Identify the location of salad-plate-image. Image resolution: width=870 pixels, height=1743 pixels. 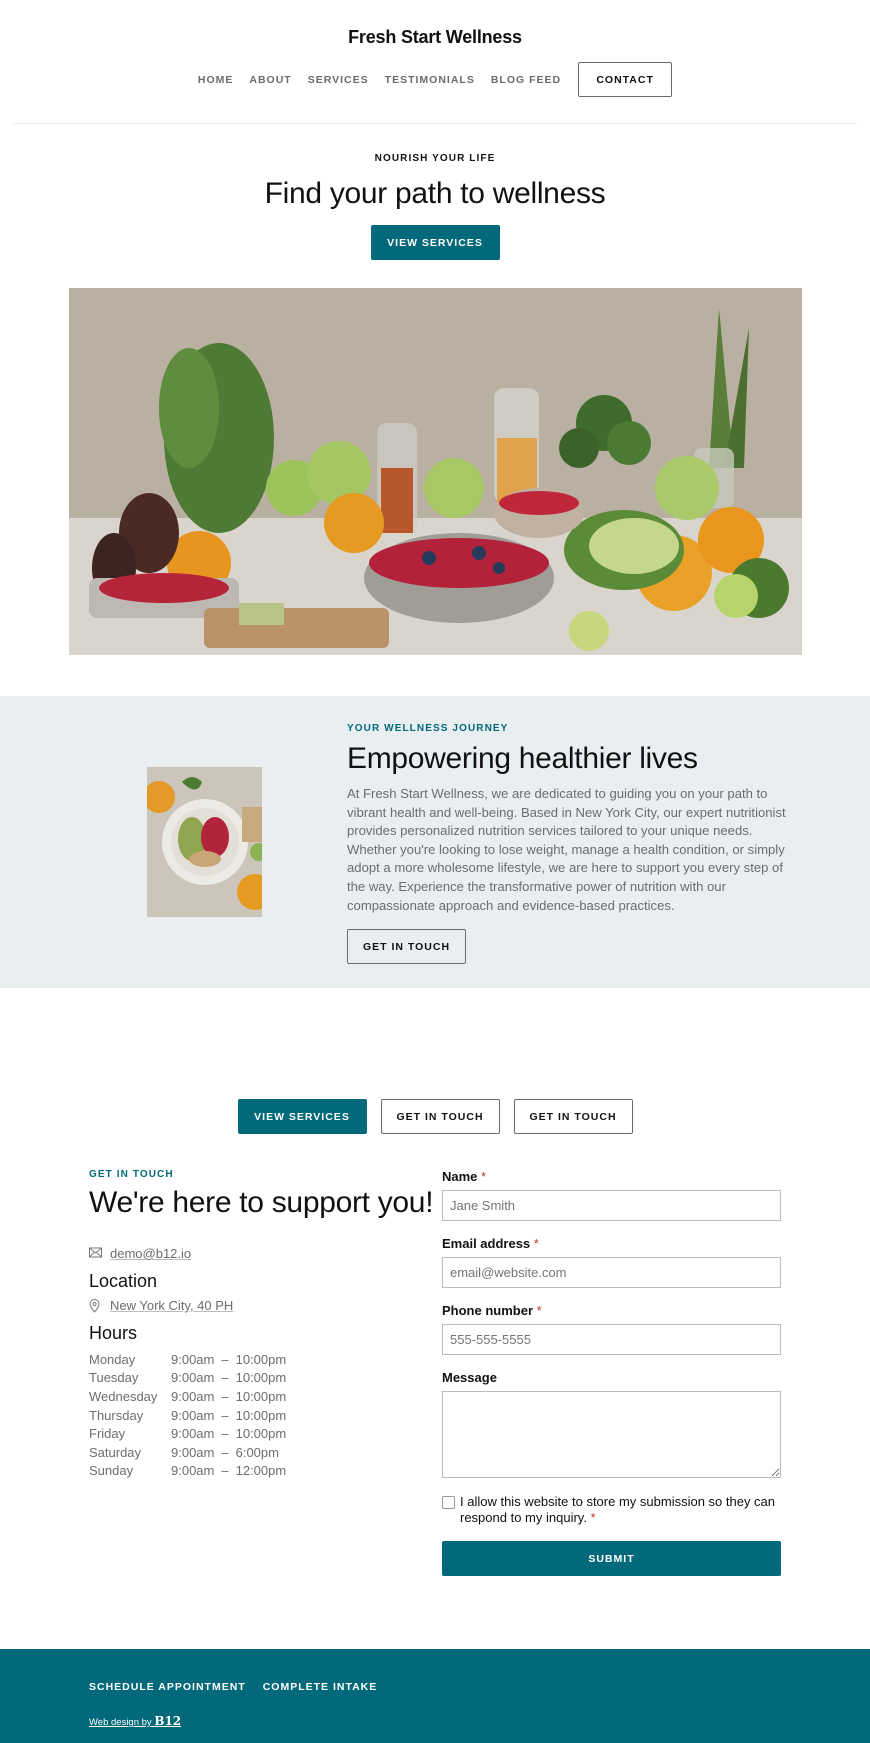
(204, 842).